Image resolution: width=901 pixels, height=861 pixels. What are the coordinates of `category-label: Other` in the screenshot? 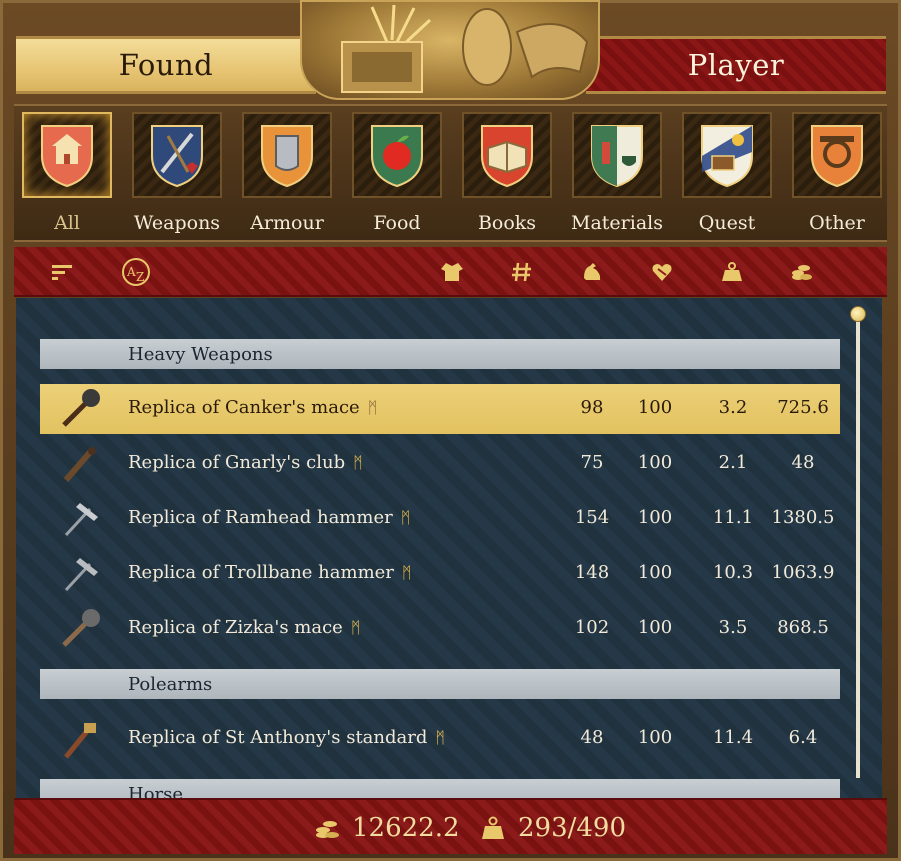 It's located at (837, 223).